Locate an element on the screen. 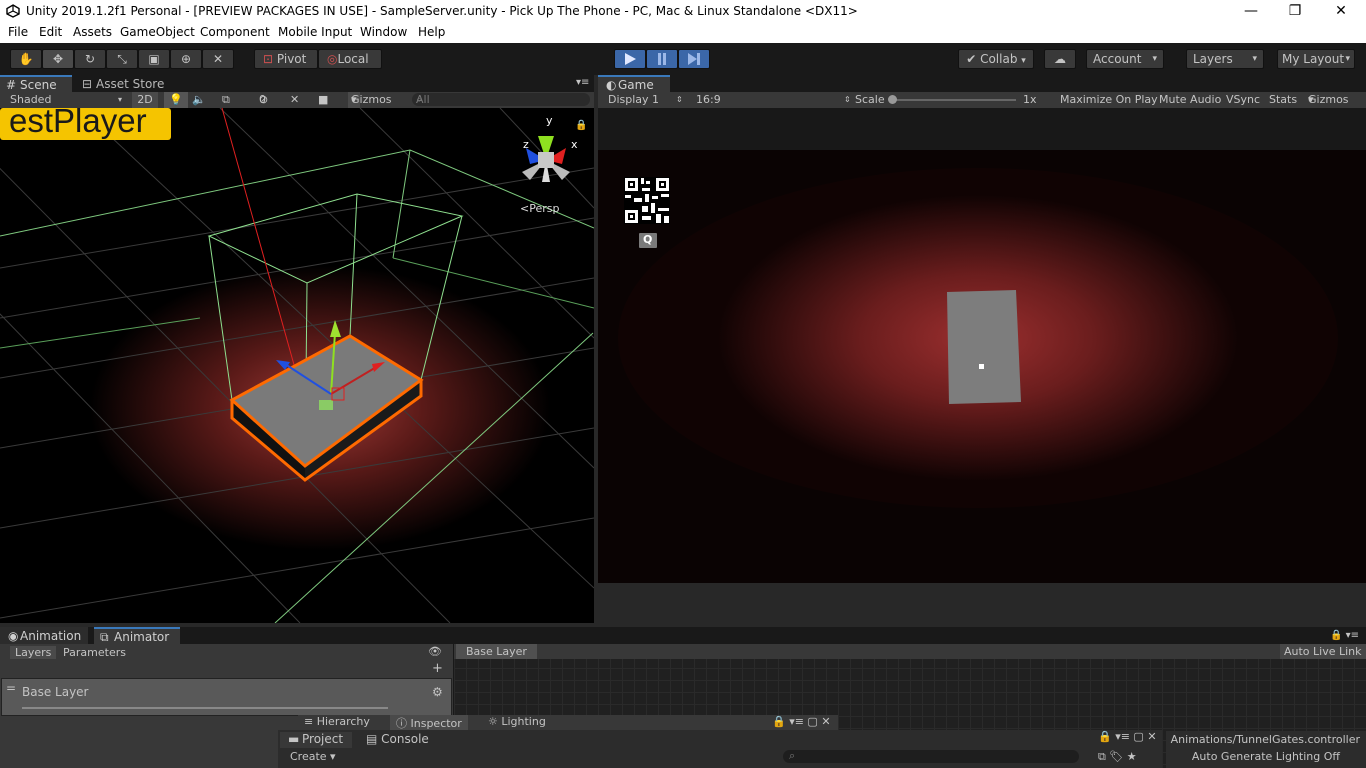  hand-icon: ✋ is located at coordinates (26, 59).